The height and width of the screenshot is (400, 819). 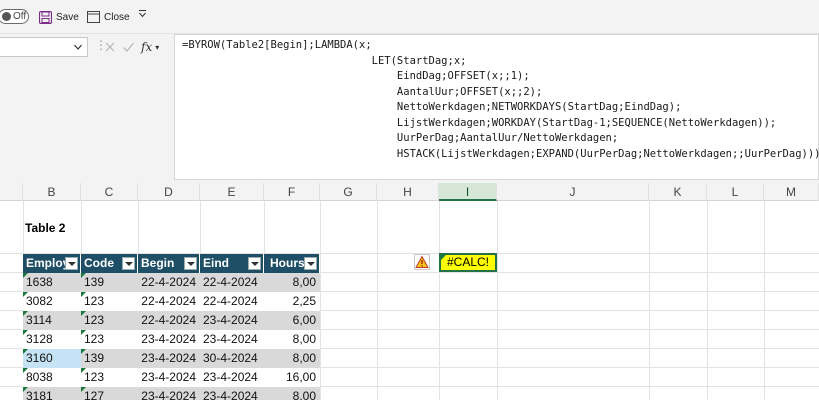 I want to click on table-row: 3114 123 22-4-2024 23-4-2024 6,00, so click(x=171, y=320).